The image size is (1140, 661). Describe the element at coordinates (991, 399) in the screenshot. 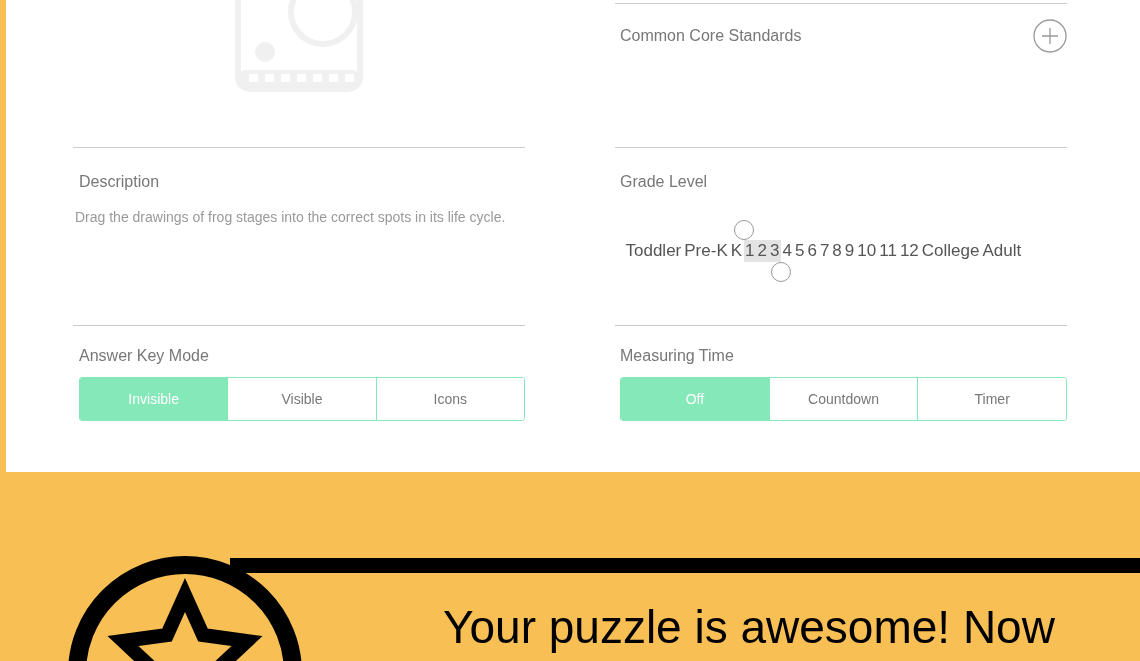

I see `segment-option: Timer` at that location.